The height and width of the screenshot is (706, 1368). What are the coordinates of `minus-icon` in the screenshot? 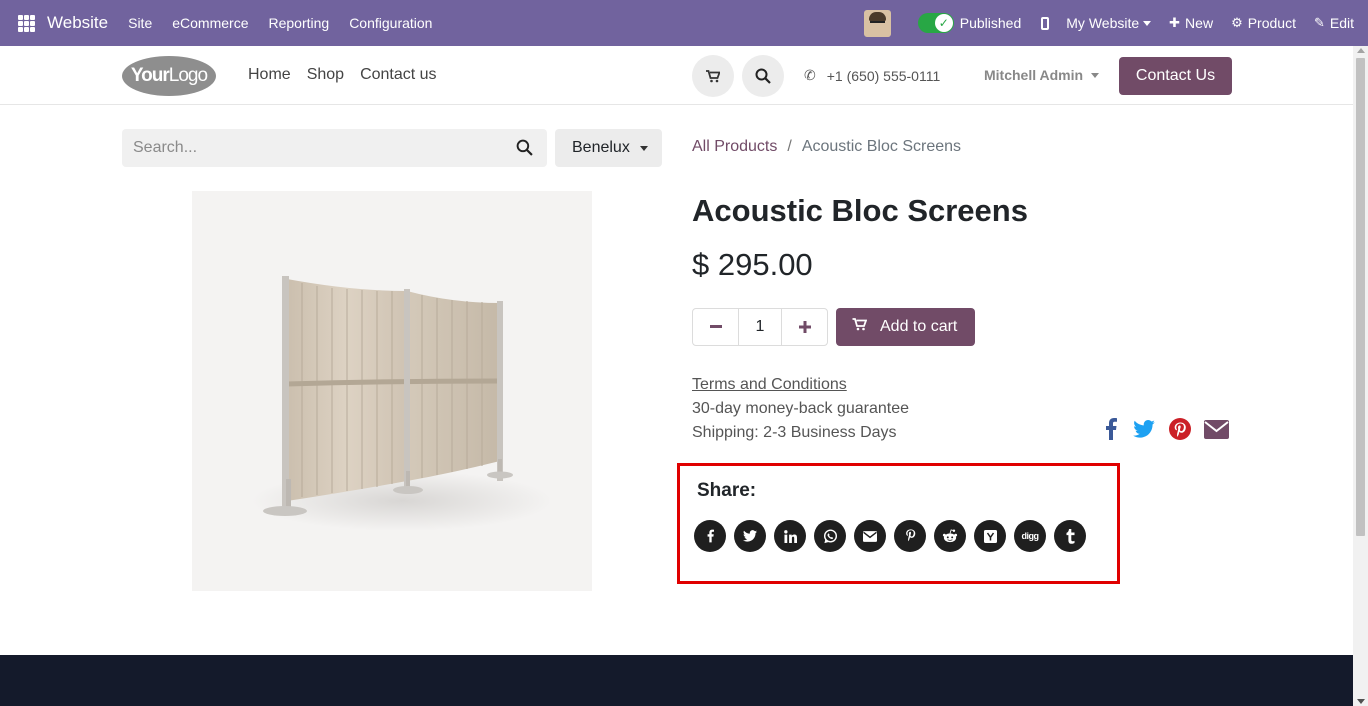 It's located at (715, 326).